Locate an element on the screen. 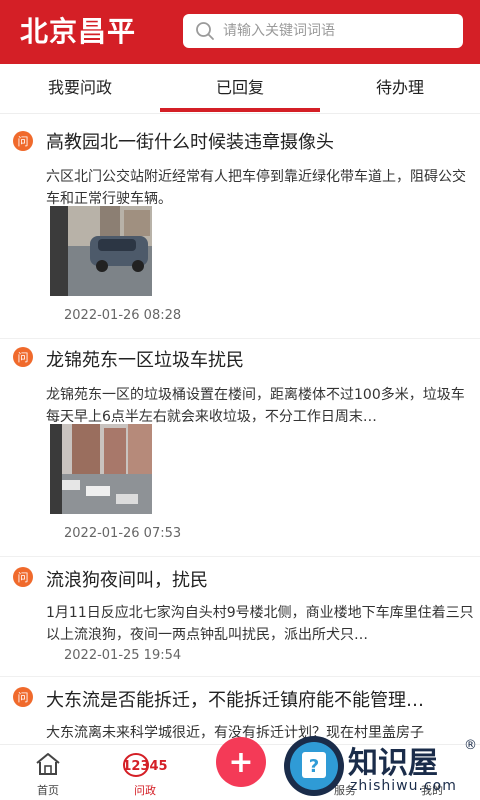 Image resolution: width=480 pixels, height=800 pixels. app-logo: 北京昌平 is located at coordinates (78, 31).